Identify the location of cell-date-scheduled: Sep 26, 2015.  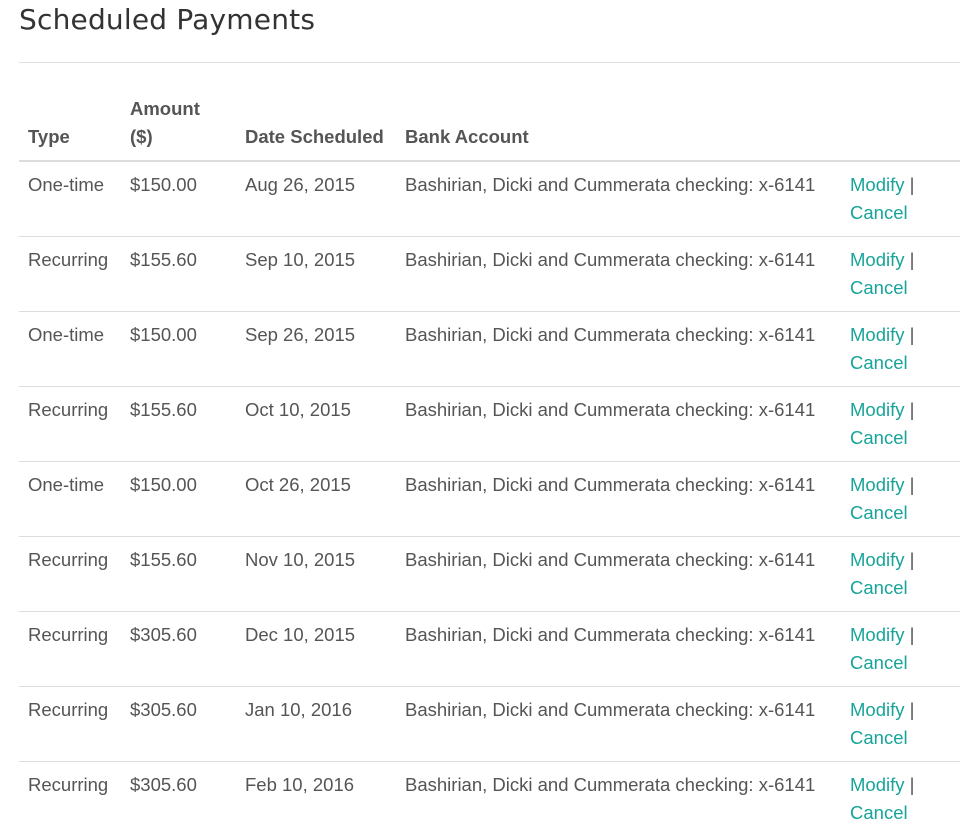
(316, 349).